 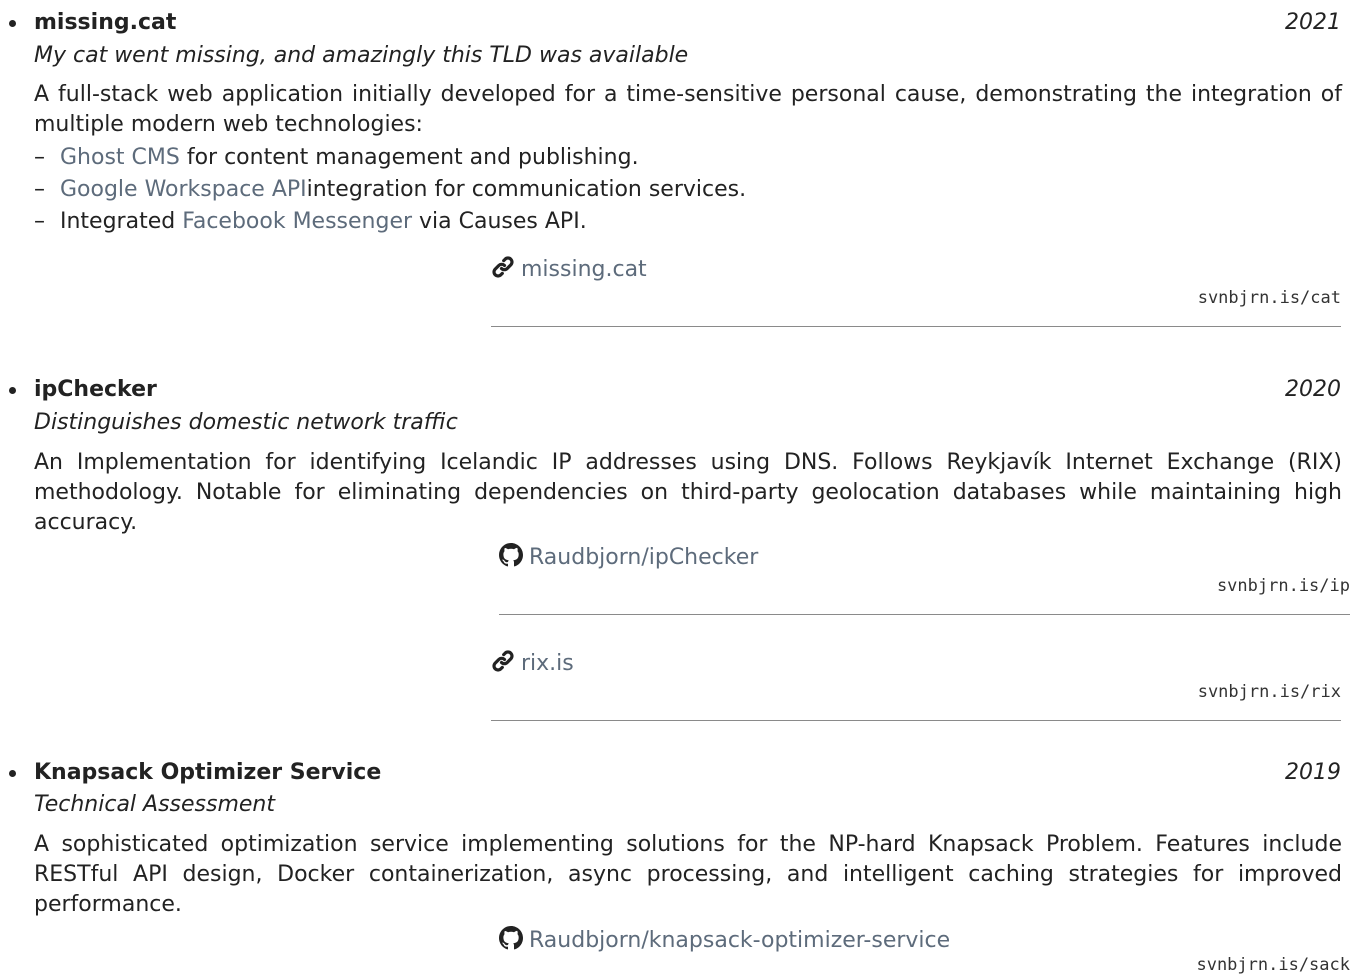 I want to click on project-year: 2020, so click(x=1313, y=389).